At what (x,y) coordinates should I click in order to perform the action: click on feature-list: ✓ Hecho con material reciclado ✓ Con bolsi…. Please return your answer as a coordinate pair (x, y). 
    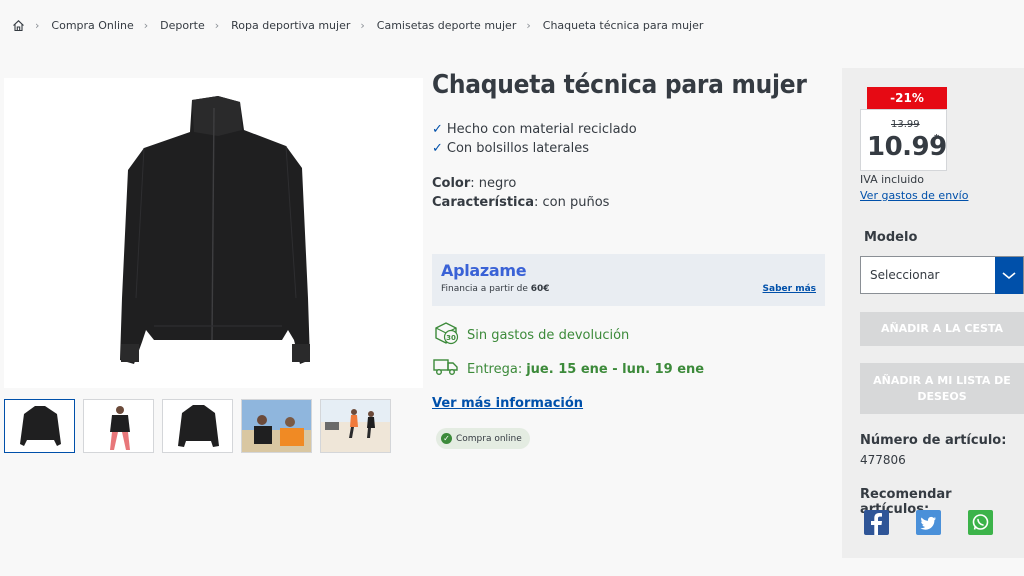
    Looking at the image, I should click on (534, 139).